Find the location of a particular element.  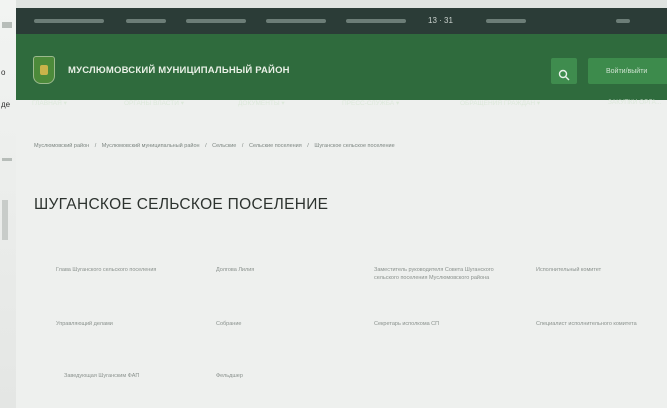

weather-readout: 13 · 31 is located at coordinates (440, 20).